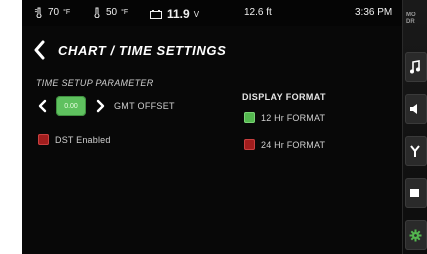  I want to click on screen-icon, so click(414, 193).